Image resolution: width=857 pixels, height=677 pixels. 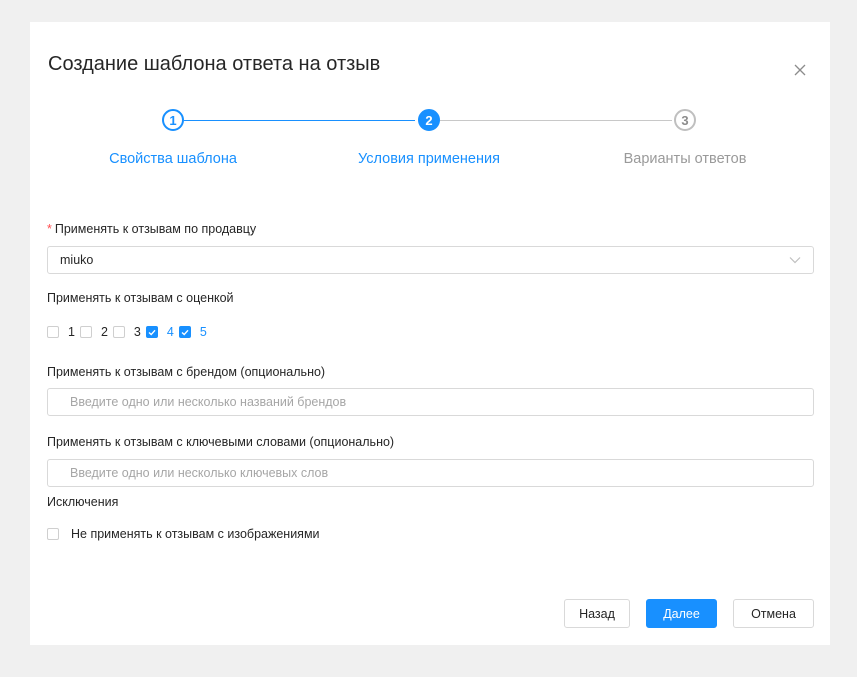 What do you see at coordinates (118, 332) in the screenshot?
I see `rating-3-checkbox` at bounding box center [118, 332].